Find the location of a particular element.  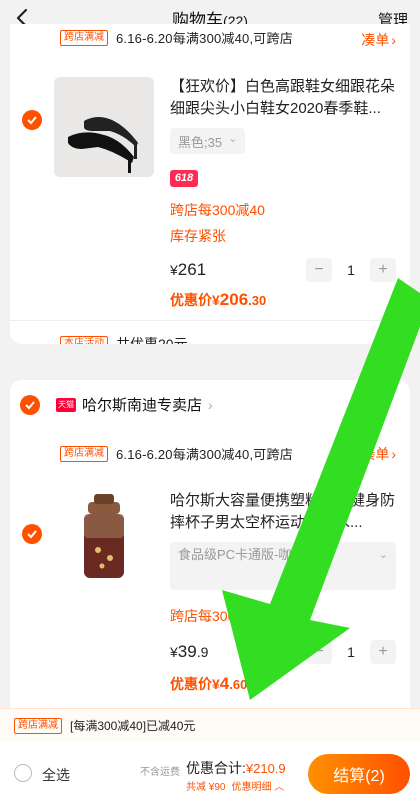

checkout-bar: 全选 不含运费 优惠合计:¥210.9 共减 ¥90 优惠明细 ︿ 结算(2) is located at coordinates (210, 771).